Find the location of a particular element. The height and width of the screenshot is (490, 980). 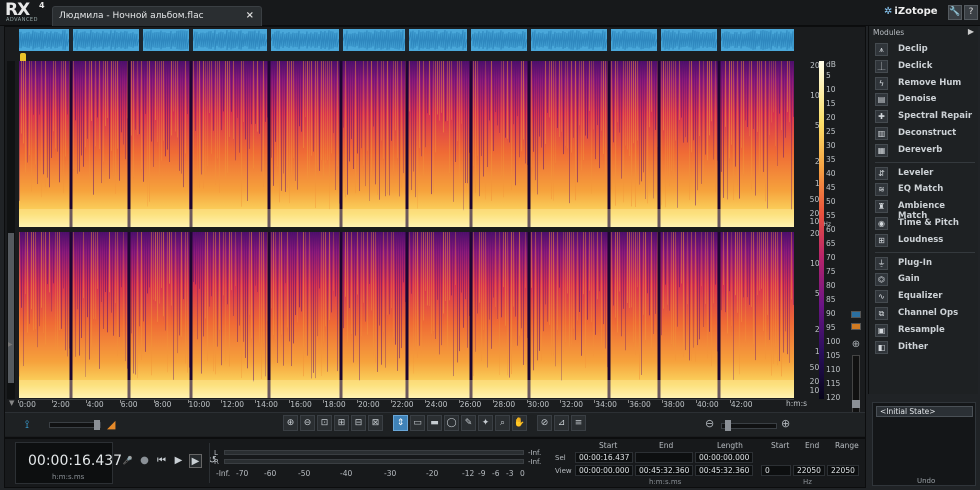

play-selection-button: ▶ is located at coordinates (195, 461).